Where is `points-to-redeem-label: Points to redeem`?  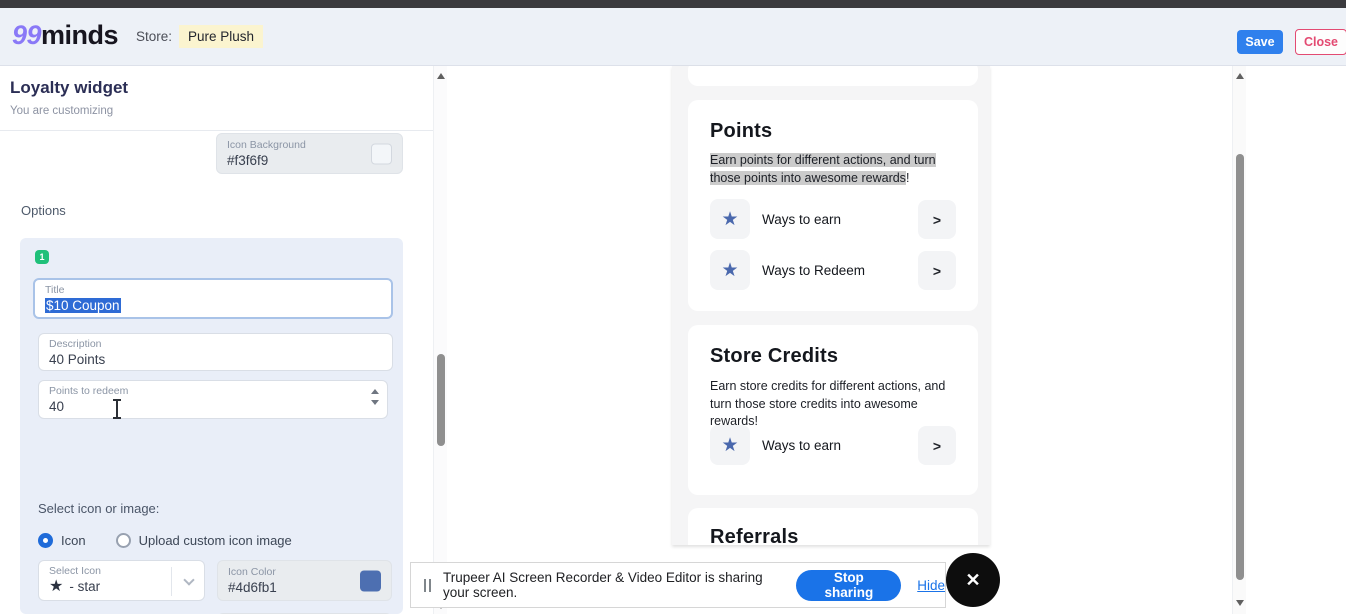 points-to-redeem-label: Points to redeem is located at coordinates (89, 391).